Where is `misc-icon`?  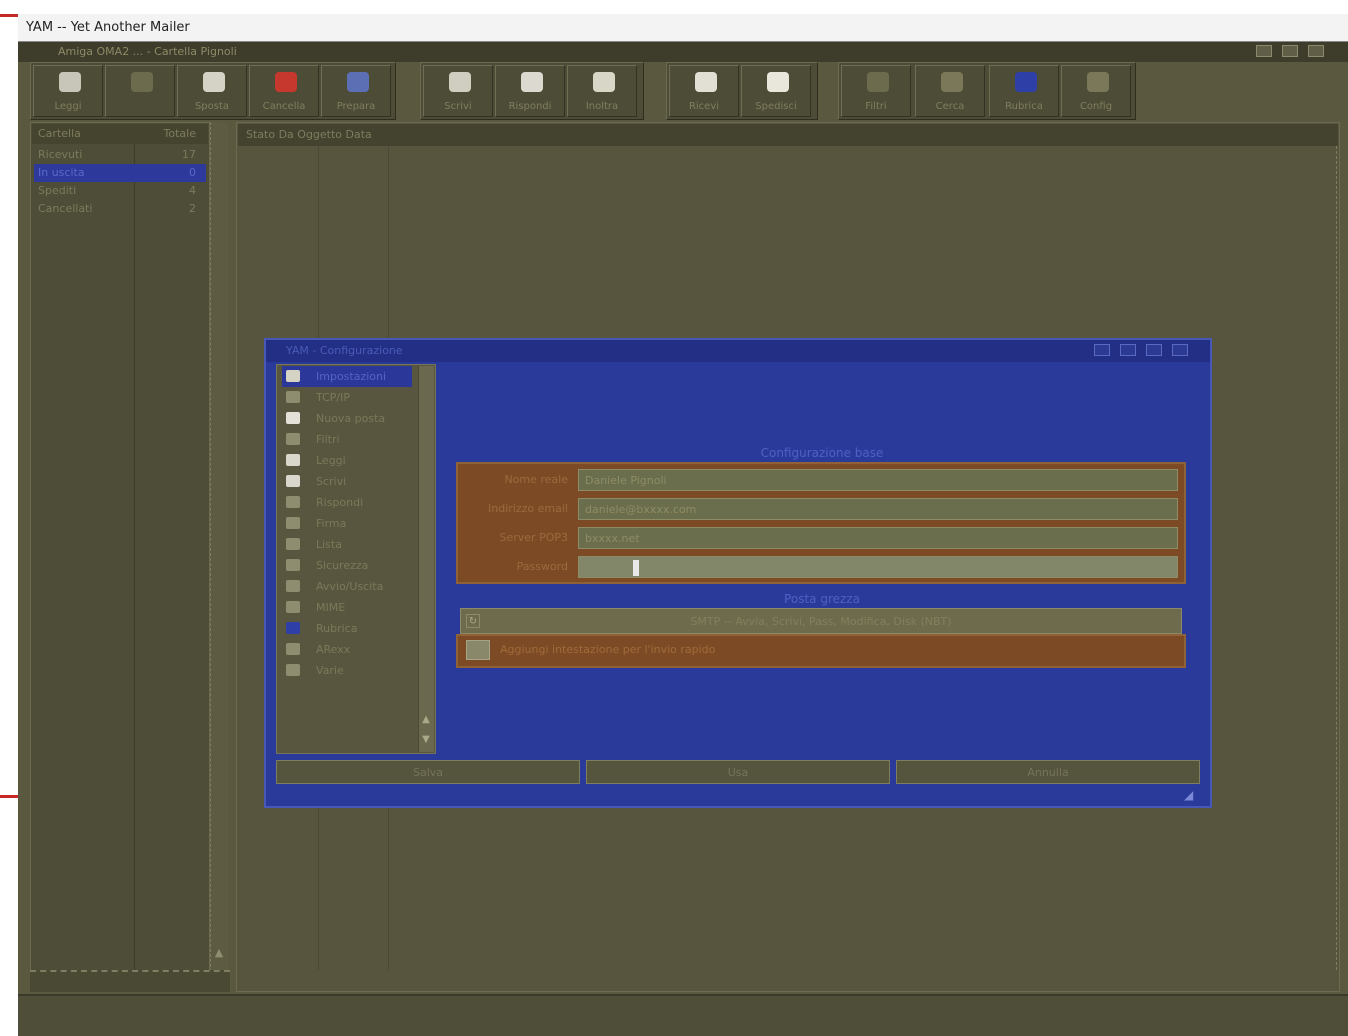
misc-icon is located at coordinates (293, 670).